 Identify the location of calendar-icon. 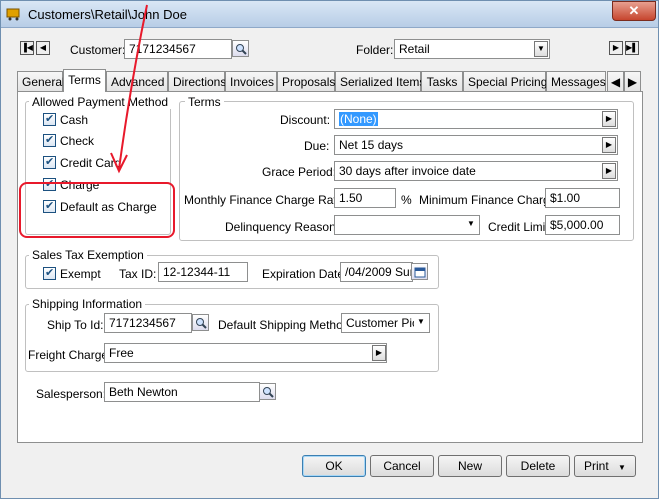
(420, 272).